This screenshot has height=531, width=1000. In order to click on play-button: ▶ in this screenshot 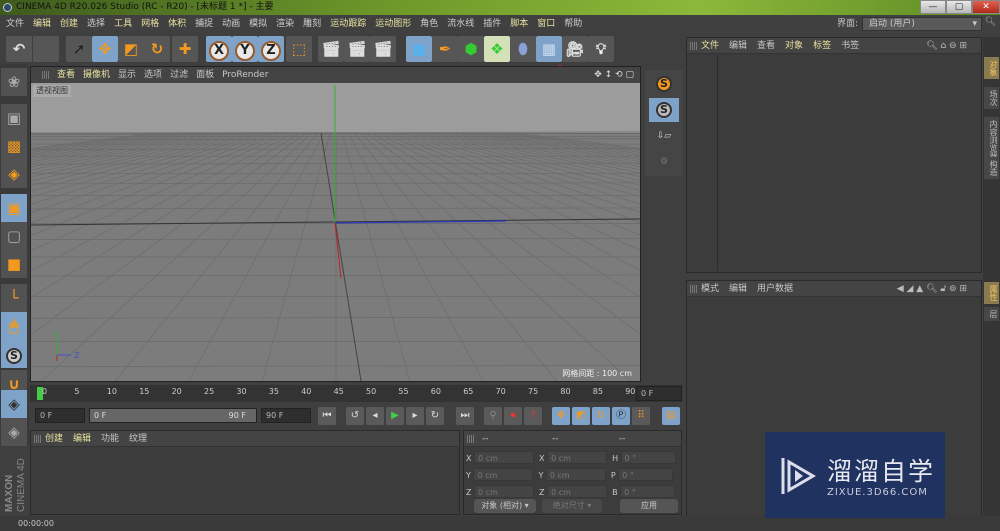, I will do `click(395, 416)`.